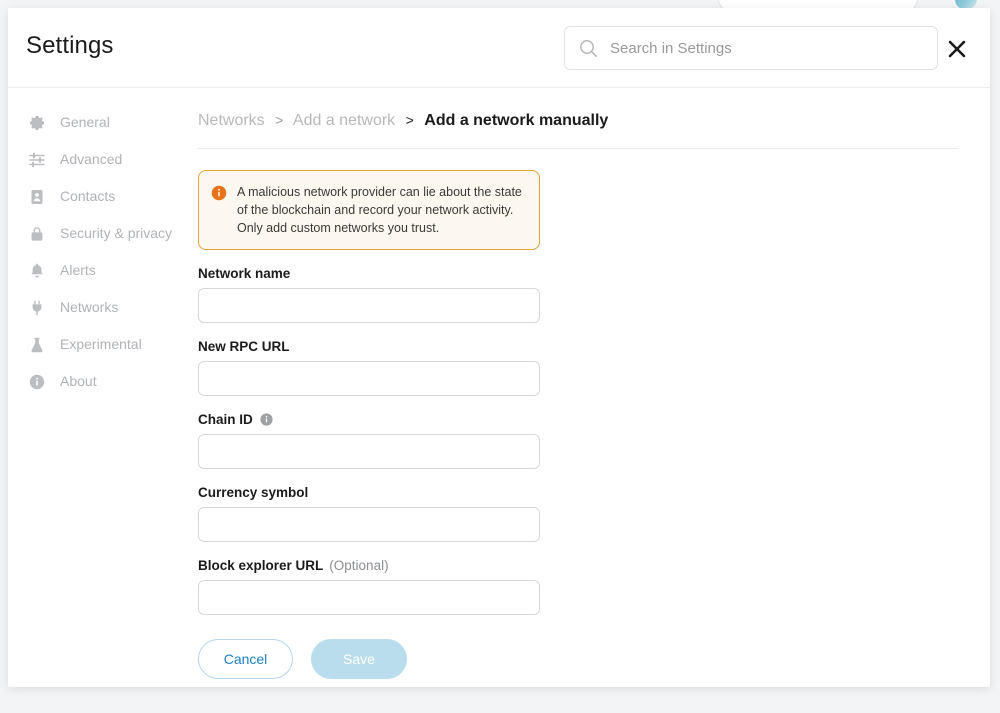  What do you see at coordinates (89, 307) in the screenshot?
I see `sidebar-item-label: Networks` at bounding box center [89, 307].